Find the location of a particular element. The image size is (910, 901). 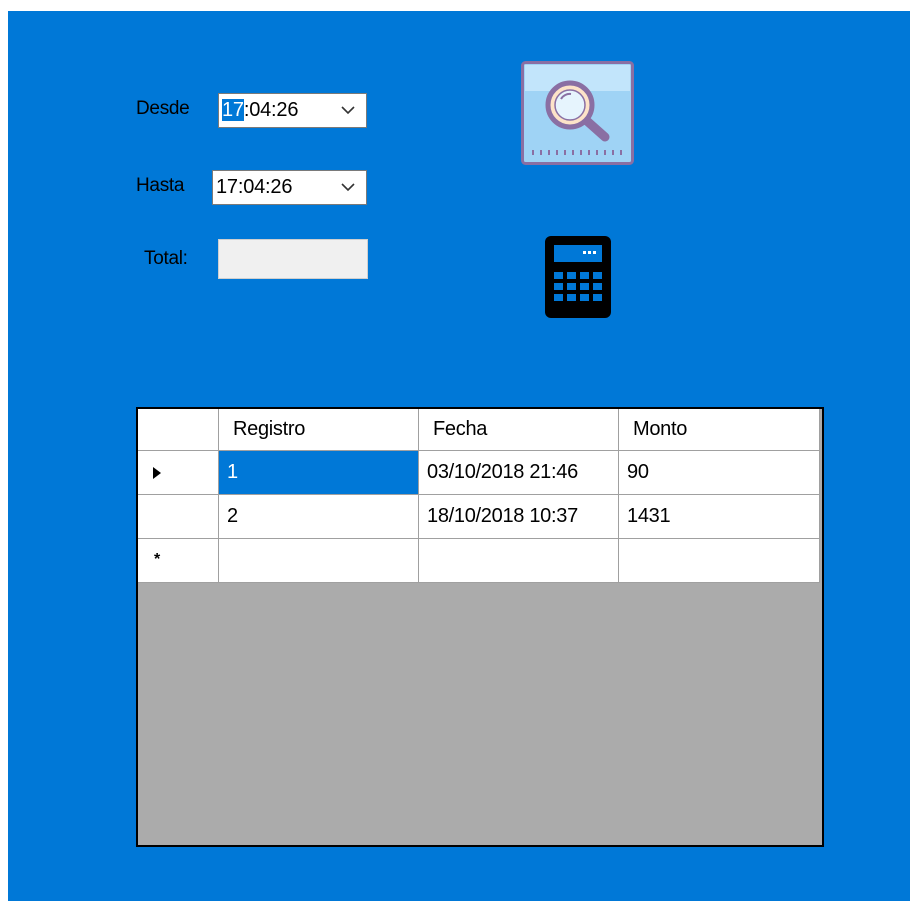

column-header-fecha: Fecha is located at coordinates (519, 430).